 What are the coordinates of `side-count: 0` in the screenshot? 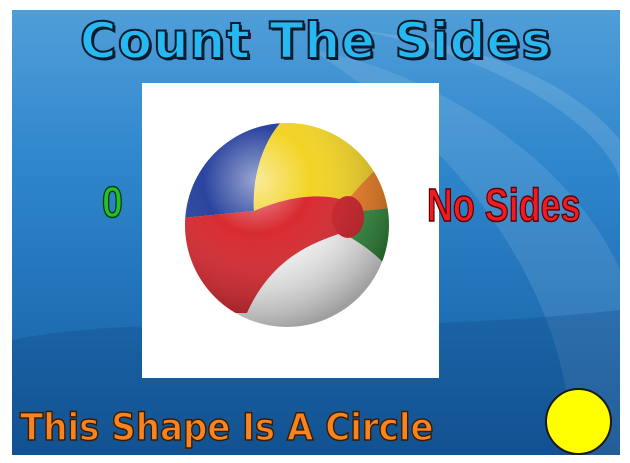 It's located at (112, 202).